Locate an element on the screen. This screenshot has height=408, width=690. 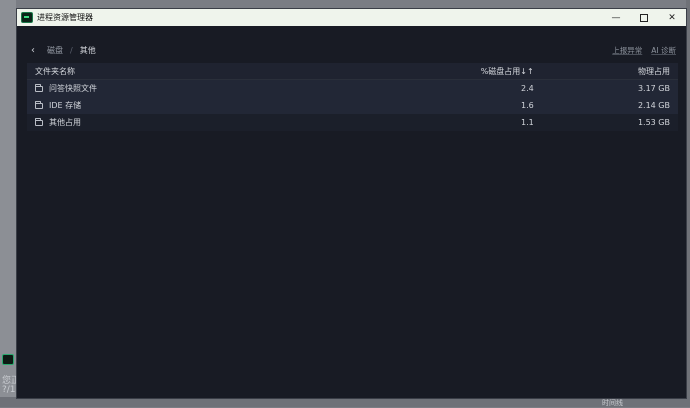
row-disk-percent: 1.6 is located at coordinates (527, 105).